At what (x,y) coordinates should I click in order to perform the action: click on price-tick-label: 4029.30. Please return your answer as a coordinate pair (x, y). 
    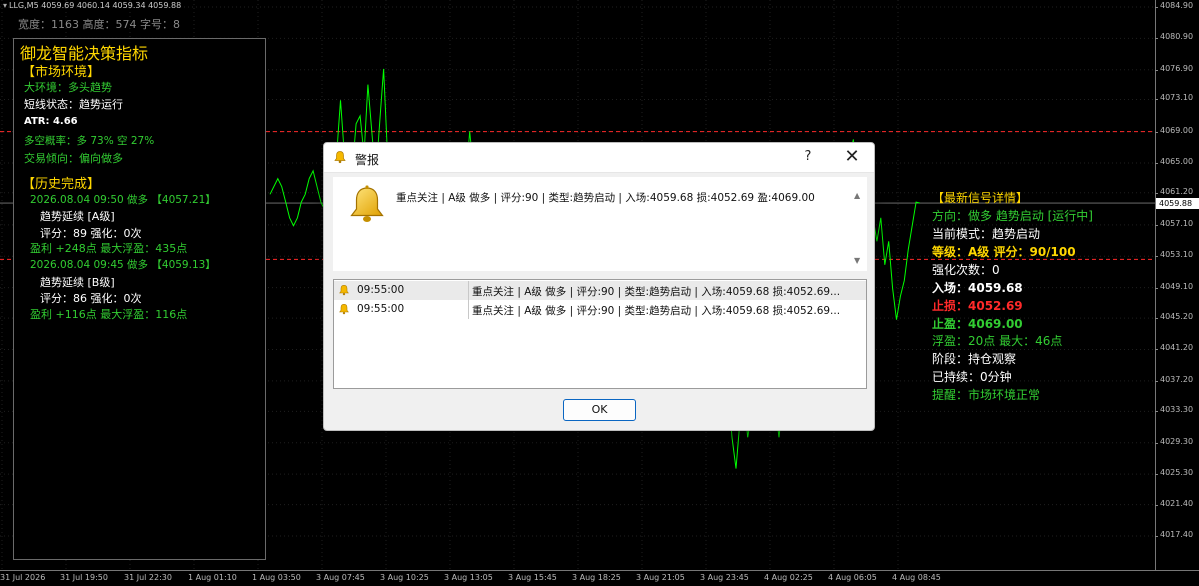
    Looking at the image, I should click on (1174, 441).